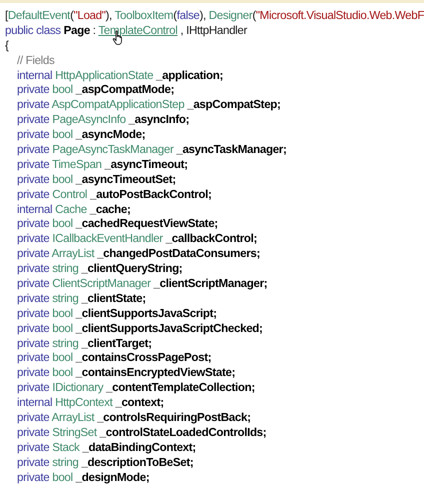  What do you see at coordinates (7, 45) in the screenshot?
I see `open-brace: {` at bounding box center [7, 45].